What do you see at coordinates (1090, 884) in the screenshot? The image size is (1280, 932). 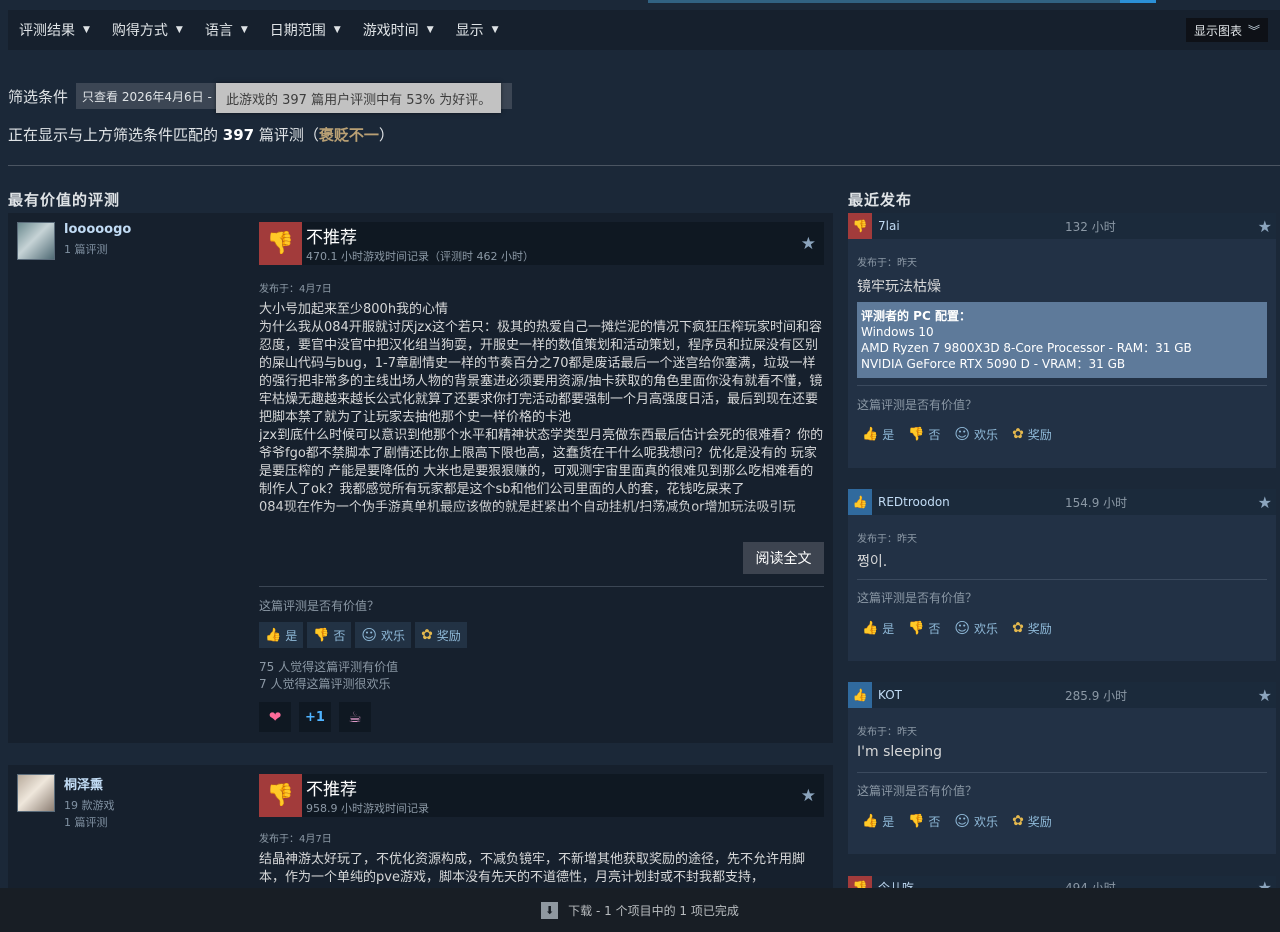 I see `playtime: 494 小时` at bounding box center [1090, 884].